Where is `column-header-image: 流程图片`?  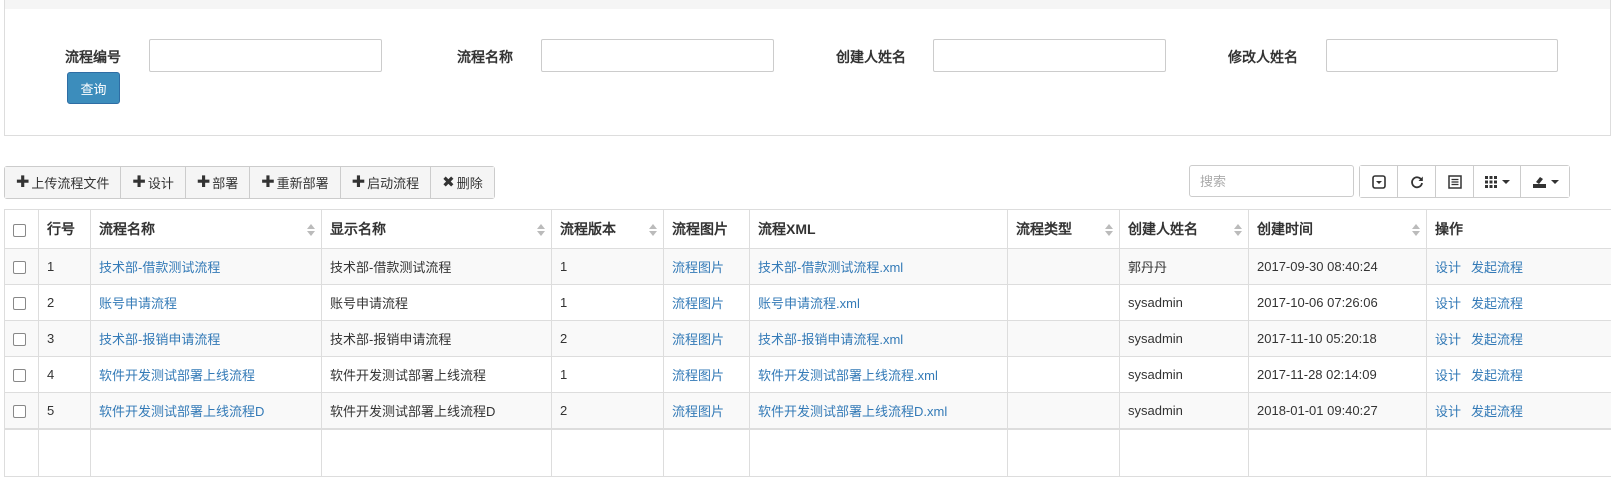
column-header-image: 流程图片 is located at coordinates (706, 229).